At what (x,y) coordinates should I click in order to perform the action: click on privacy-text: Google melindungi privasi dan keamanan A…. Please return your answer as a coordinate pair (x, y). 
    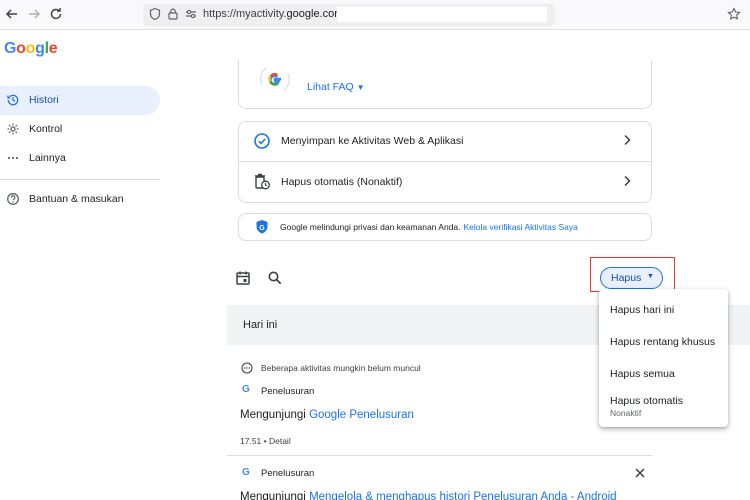
    Looking at the image, I should click on (429, 227).